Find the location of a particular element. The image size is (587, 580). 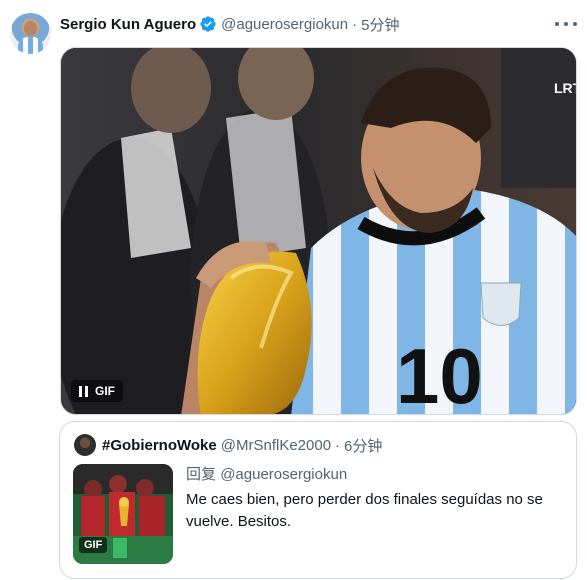

svg-text: LRT is located at coordinates (565, 88).